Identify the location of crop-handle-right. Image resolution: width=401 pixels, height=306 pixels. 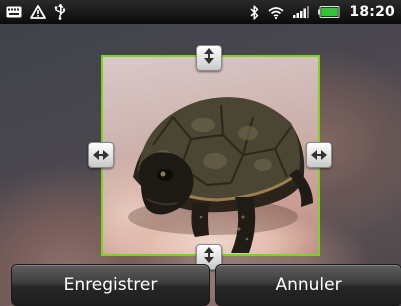
(319, 155).